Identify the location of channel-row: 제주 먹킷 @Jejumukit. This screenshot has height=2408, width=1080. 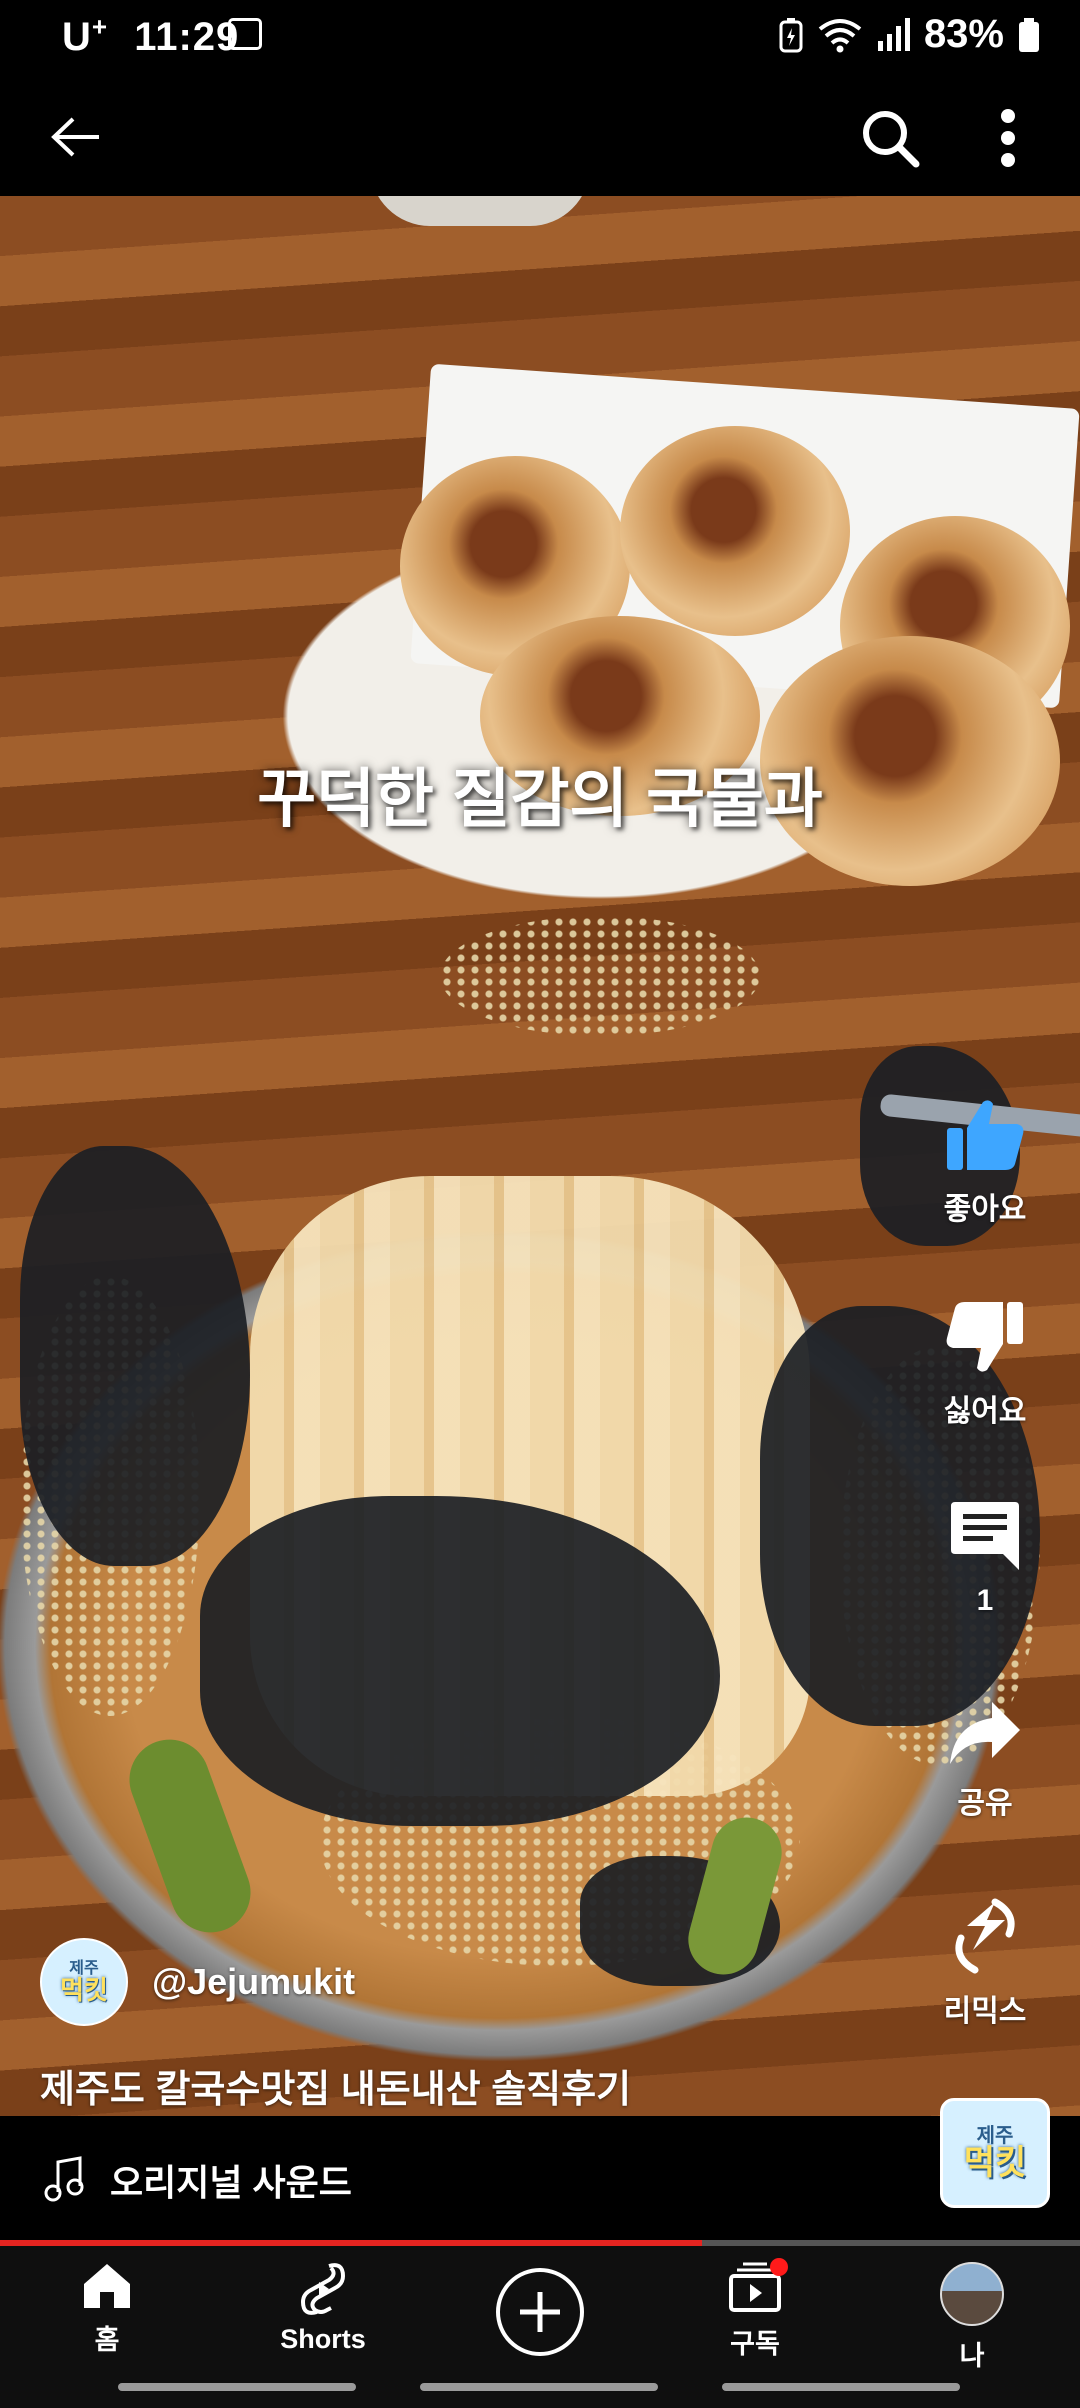
(197, 1982).